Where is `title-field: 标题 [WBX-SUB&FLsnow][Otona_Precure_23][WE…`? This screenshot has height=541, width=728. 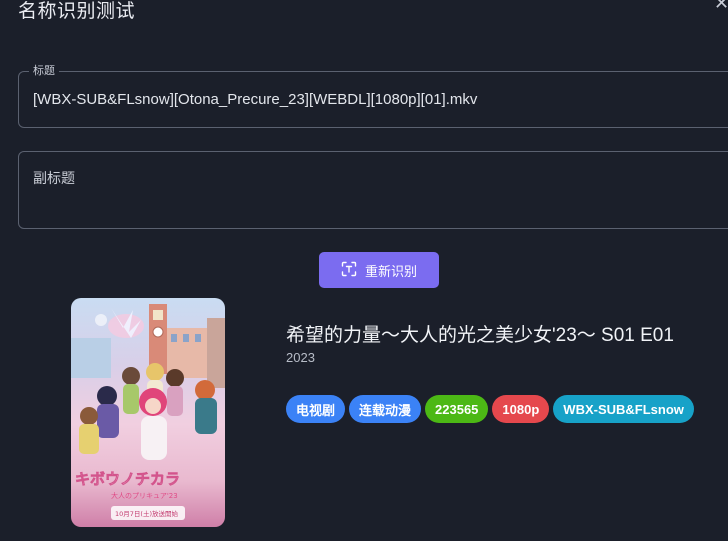 title-field: 标题 [WBX-SUB&FLsnow][Otona_Precure_23][WE… is located at coordinates (373, 96).